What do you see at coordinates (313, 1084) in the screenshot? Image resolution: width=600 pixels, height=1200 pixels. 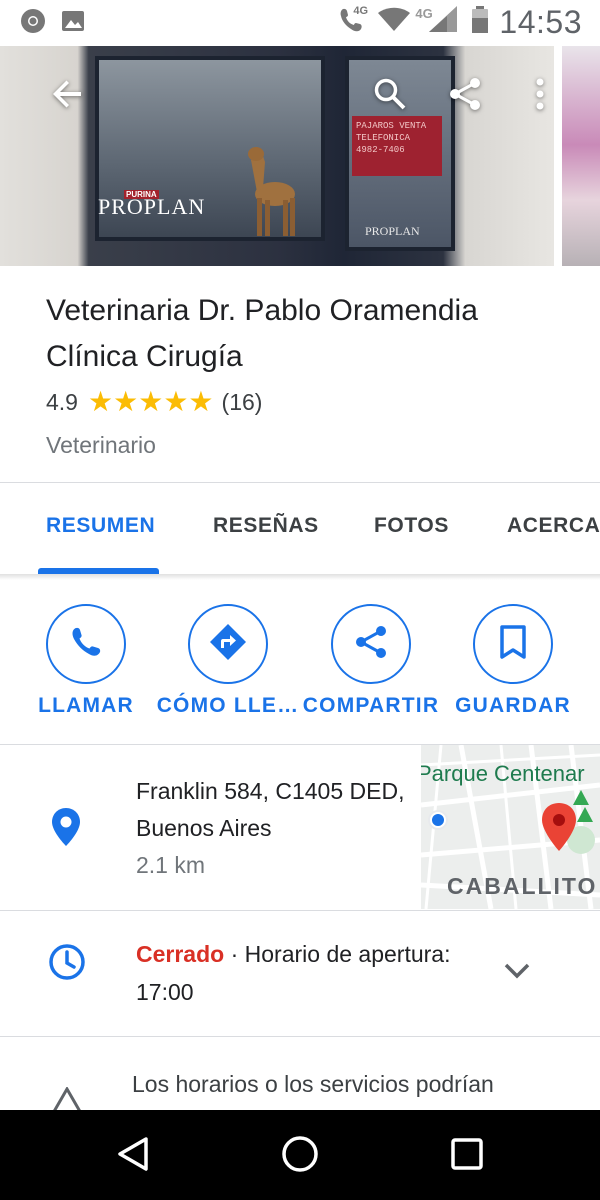 I see `warning-text: Los horarios o los servicios podrían` at bounding box center [313, 1084].